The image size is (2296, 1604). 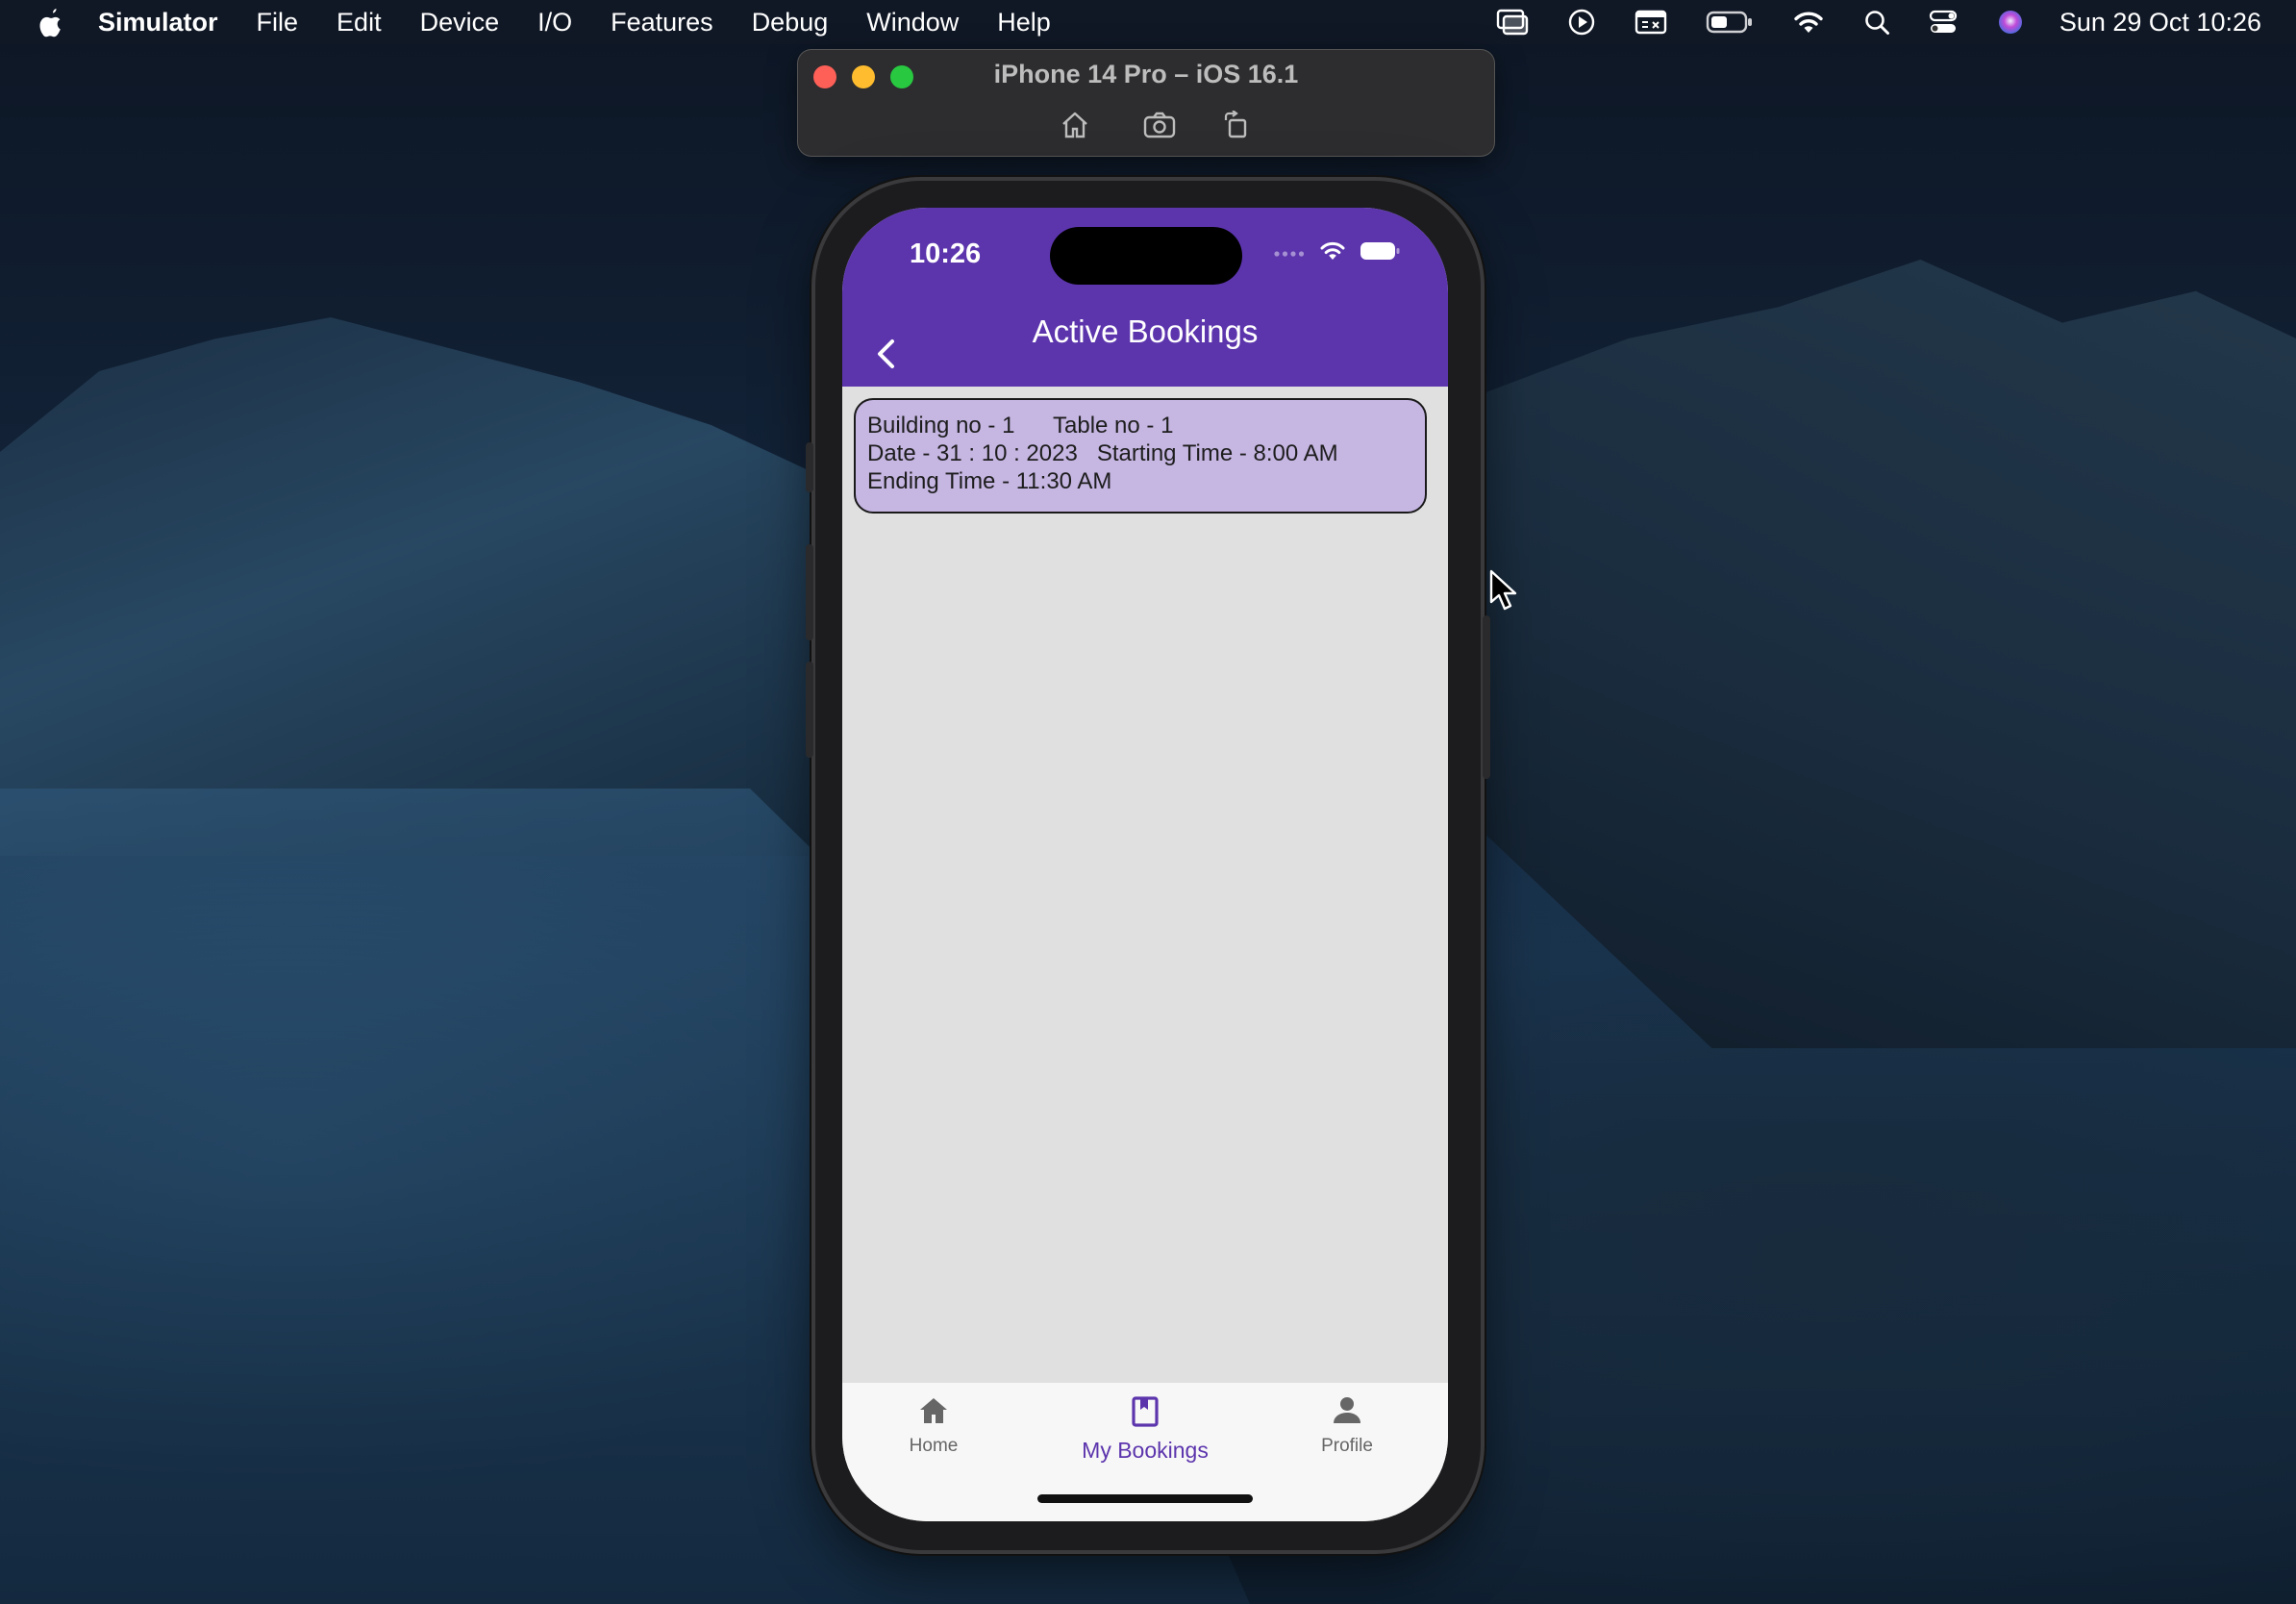 I want to click on status-bar-time: 10:26, so click(x=946, y=253).